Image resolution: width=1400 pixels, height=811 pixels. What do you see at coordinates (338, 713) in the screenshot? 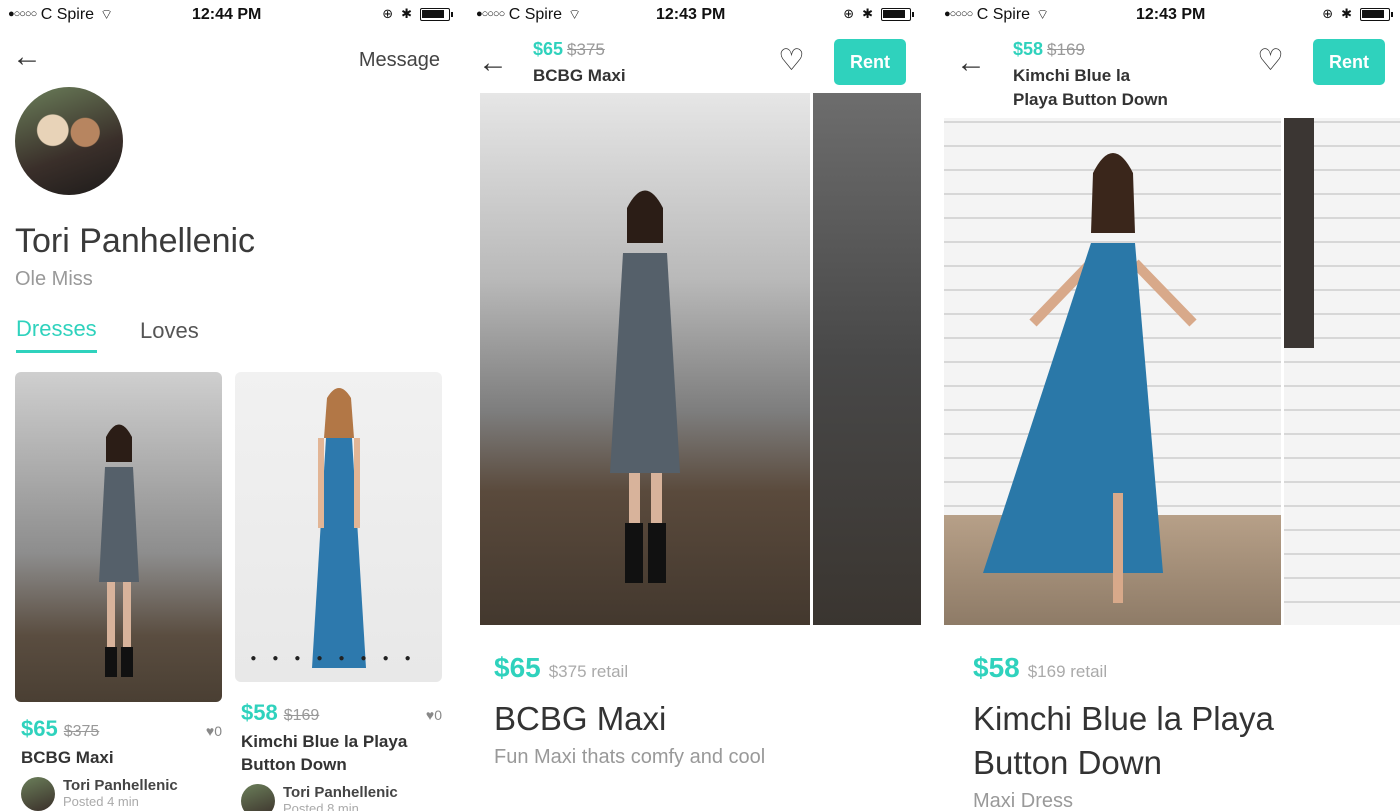
I see `card-price: $58 $169 ♥0` at bounding box center [338, 713].